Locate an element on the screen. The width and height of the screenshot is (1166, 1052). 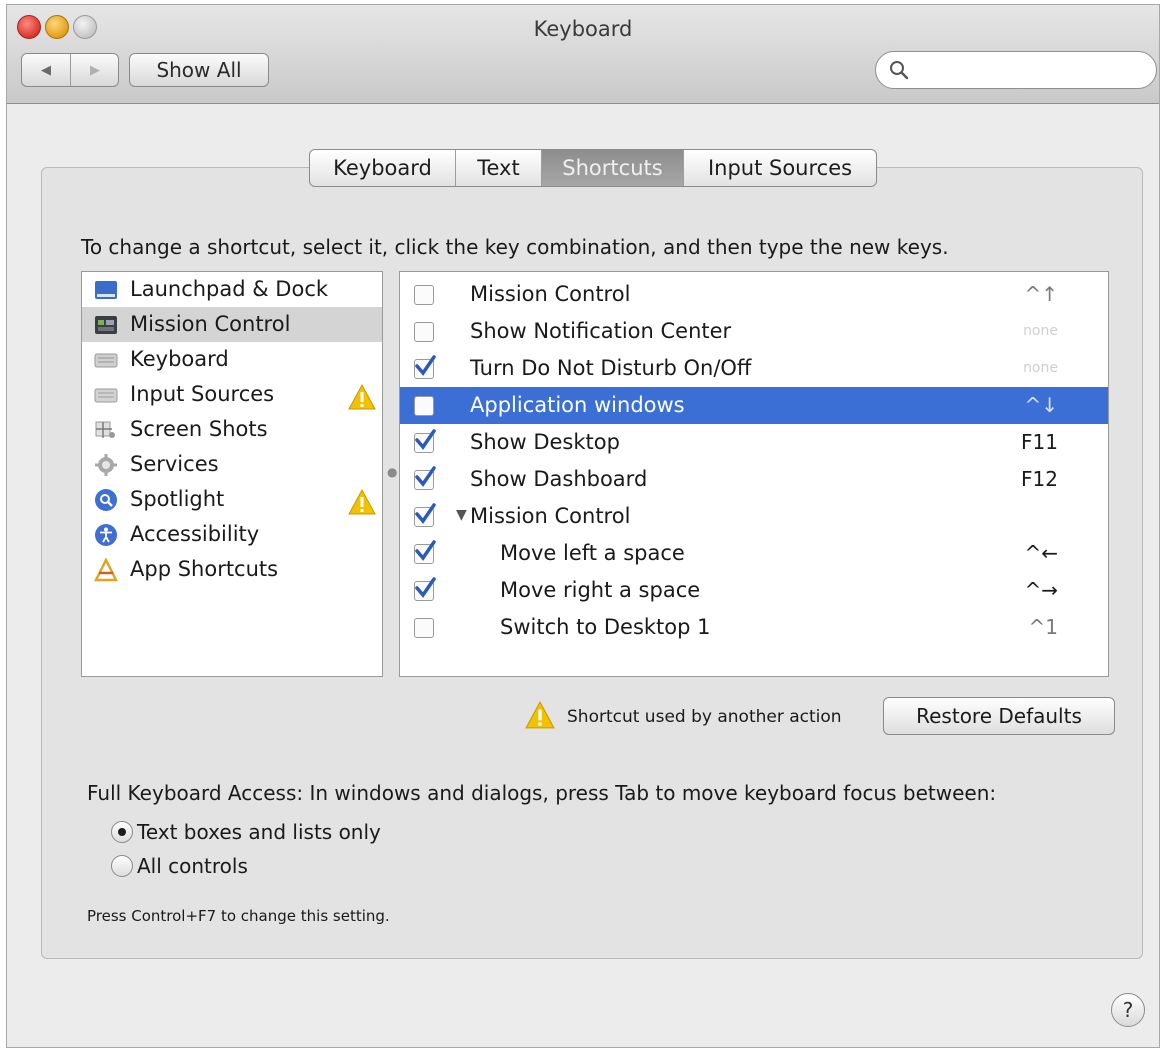
shortcut-row: Move left a space ^← is located at coordinates (754, 553).